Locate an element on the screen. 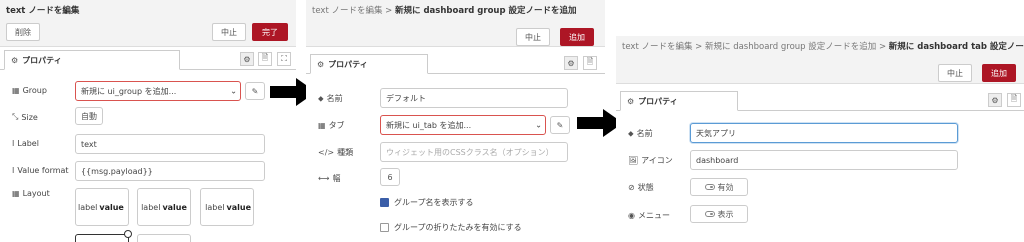 The height and width of the screenshot is (242, 1024). group-select: 新規に ui_group を追加... ⌄ is located at coordinates (158, 91).